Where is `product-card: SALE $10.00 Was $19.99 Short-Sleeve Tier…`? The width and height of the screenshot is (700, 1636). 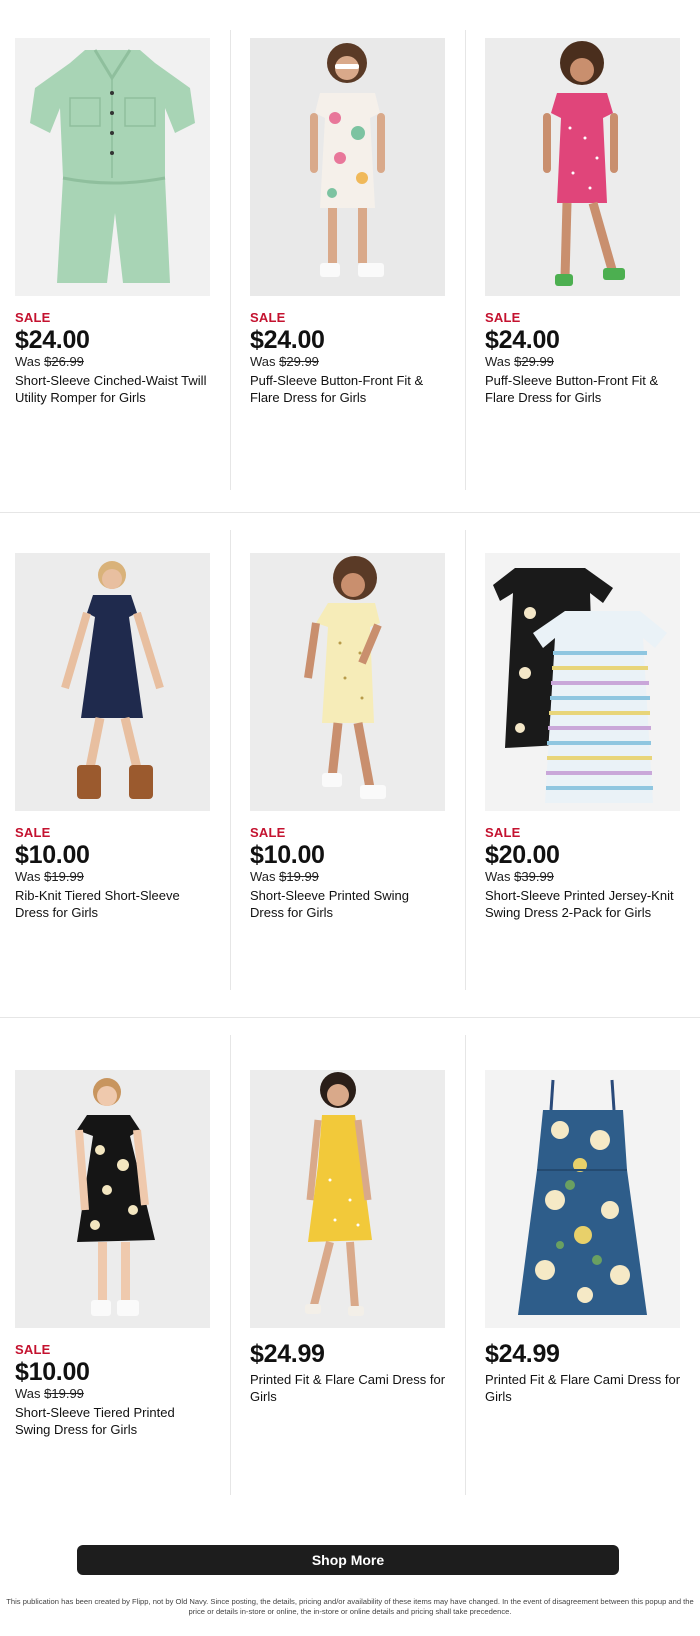 product-card: SALE $10.00 Was $19.99 Short-Sleeve Tier… is located at coordinates (114, 1254).